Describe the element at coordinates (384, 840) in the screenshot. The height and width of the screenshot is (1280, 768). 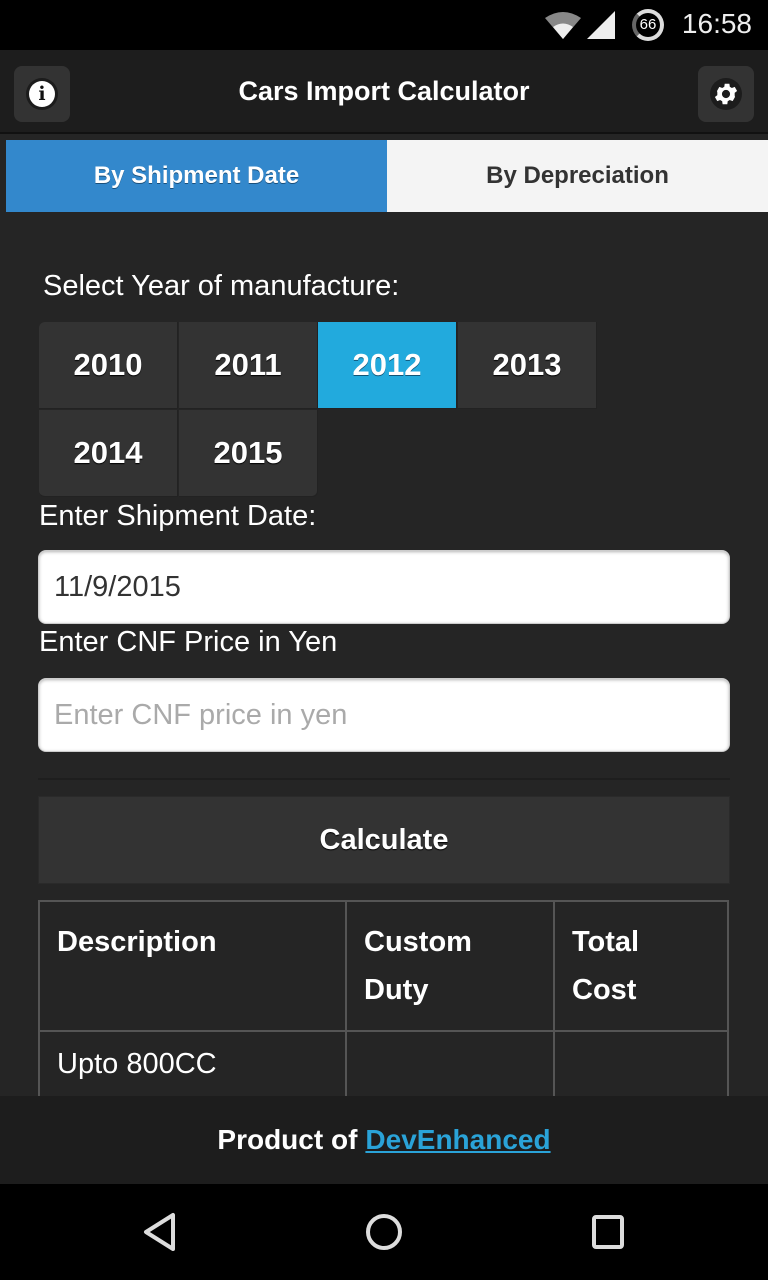
I see `calculate-button: Calculate` at that location.